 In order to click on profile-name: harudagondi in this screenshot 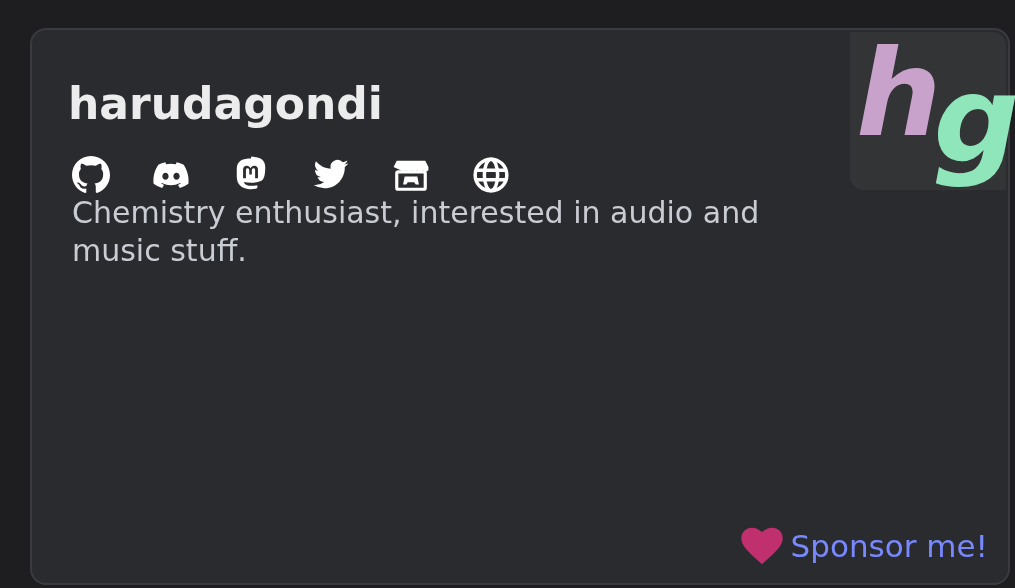, I will do `click(226, 104)`.